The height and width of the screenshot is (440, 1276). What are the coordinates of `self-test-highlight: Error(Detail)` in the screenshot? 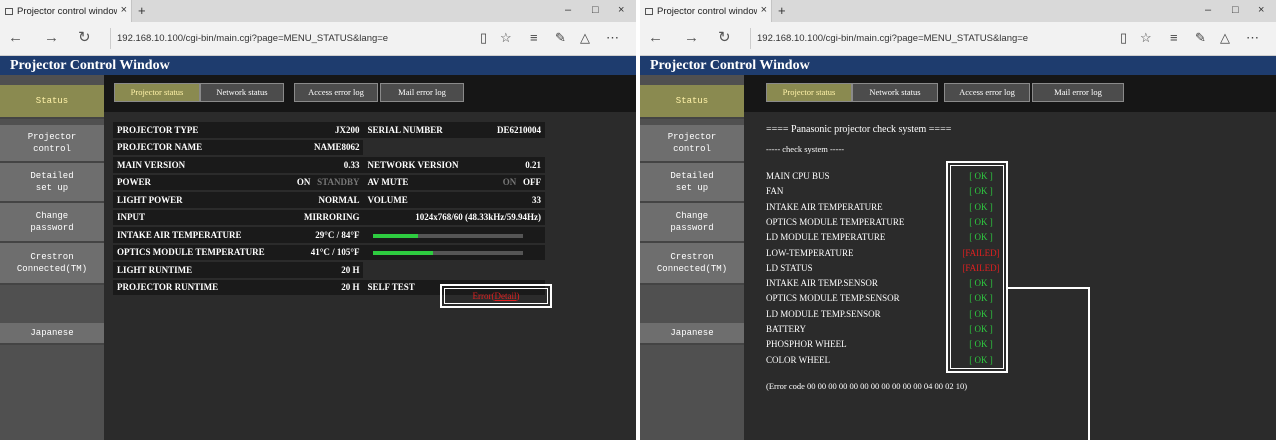 It's located at (496, 296).